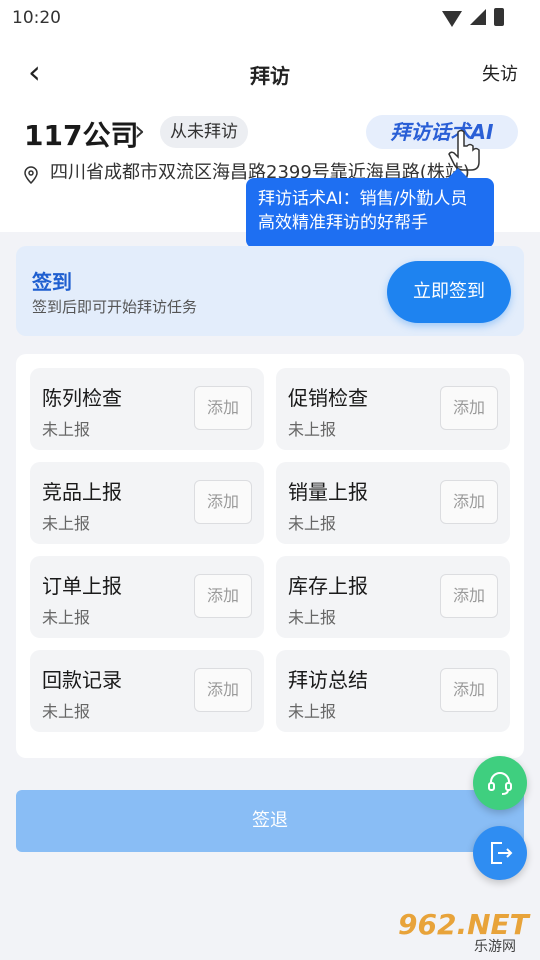 The image size is (540, 960). I want to click on checkin-subtitle: 签到后即可开始拜访任务, so click(115, 307).